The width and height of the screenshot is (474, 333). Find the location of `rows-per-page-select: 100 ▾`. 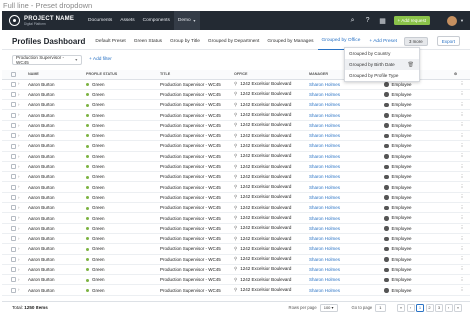

rows-per-page-select: 100 ▾ is located at coordinates (328, 307).